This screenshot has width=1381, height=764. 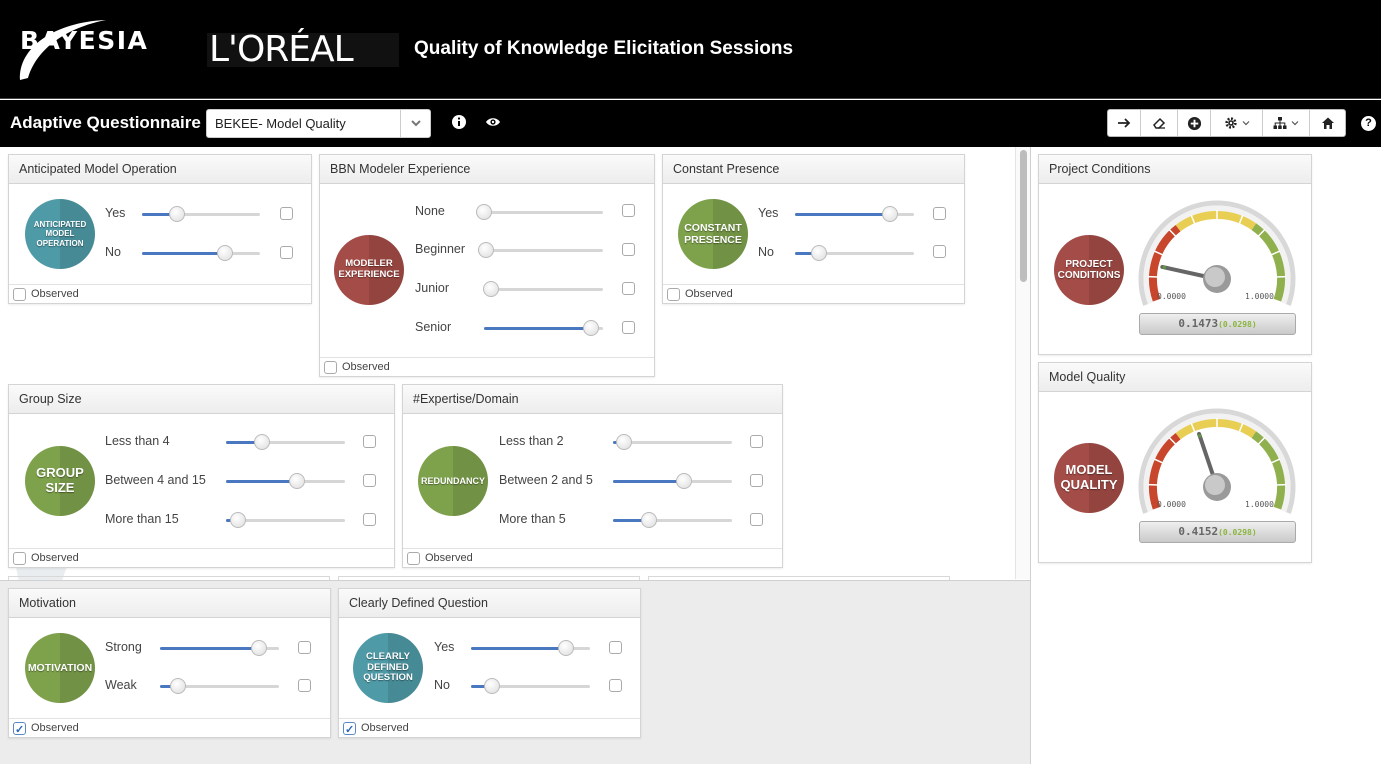 What do you see at coordinates (442, 685) in the screenshot?
I see `state-label: No` at bounding box center [442, 685].